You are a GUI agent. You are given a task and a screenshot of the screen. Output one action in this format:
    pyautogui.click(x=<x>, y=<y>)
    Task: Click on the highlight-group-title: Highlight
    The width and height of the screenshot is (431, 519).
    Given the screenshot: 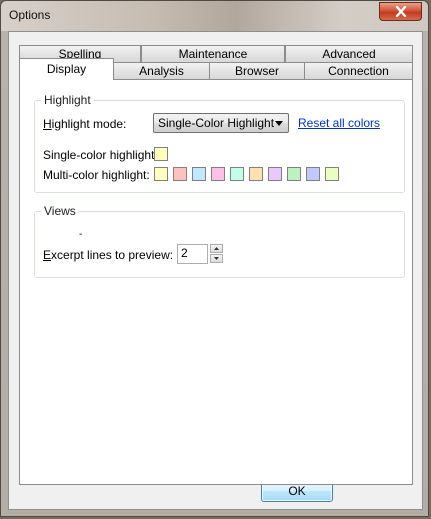 What is the action you would take?
    pyautogui.click(x=67, y=100)
    